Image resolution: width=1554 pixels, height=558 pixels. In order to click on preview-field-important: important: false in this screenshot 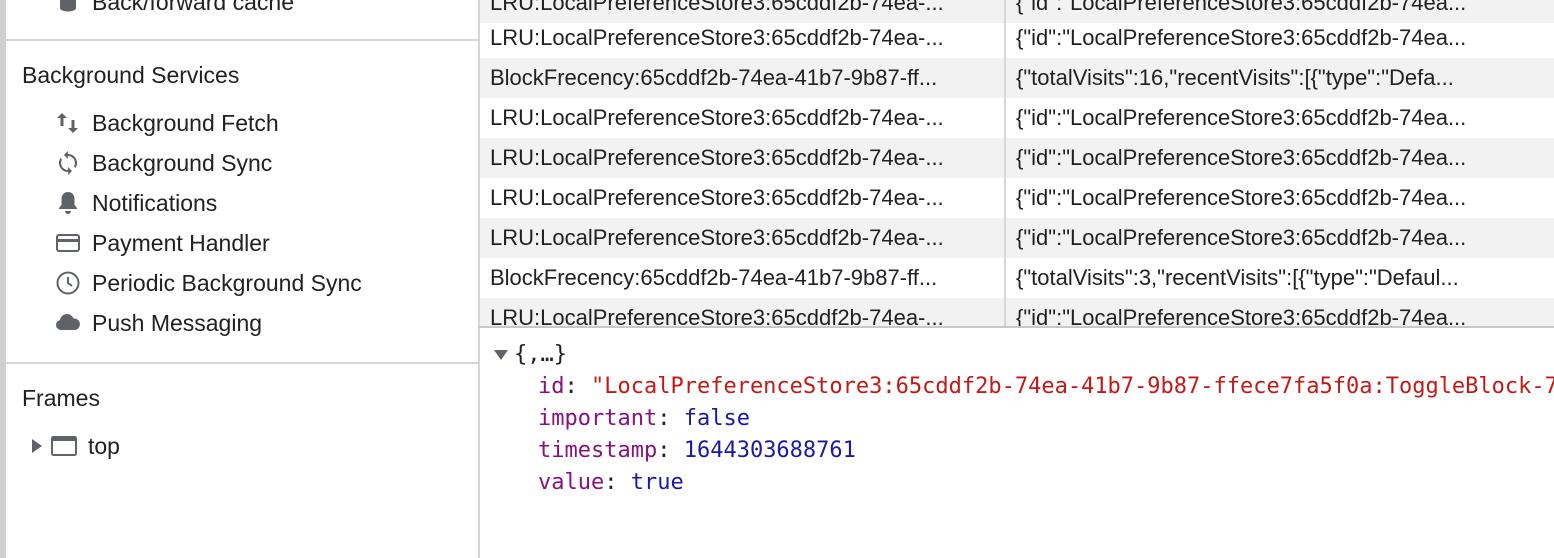, I will do `click(644, 418)`.